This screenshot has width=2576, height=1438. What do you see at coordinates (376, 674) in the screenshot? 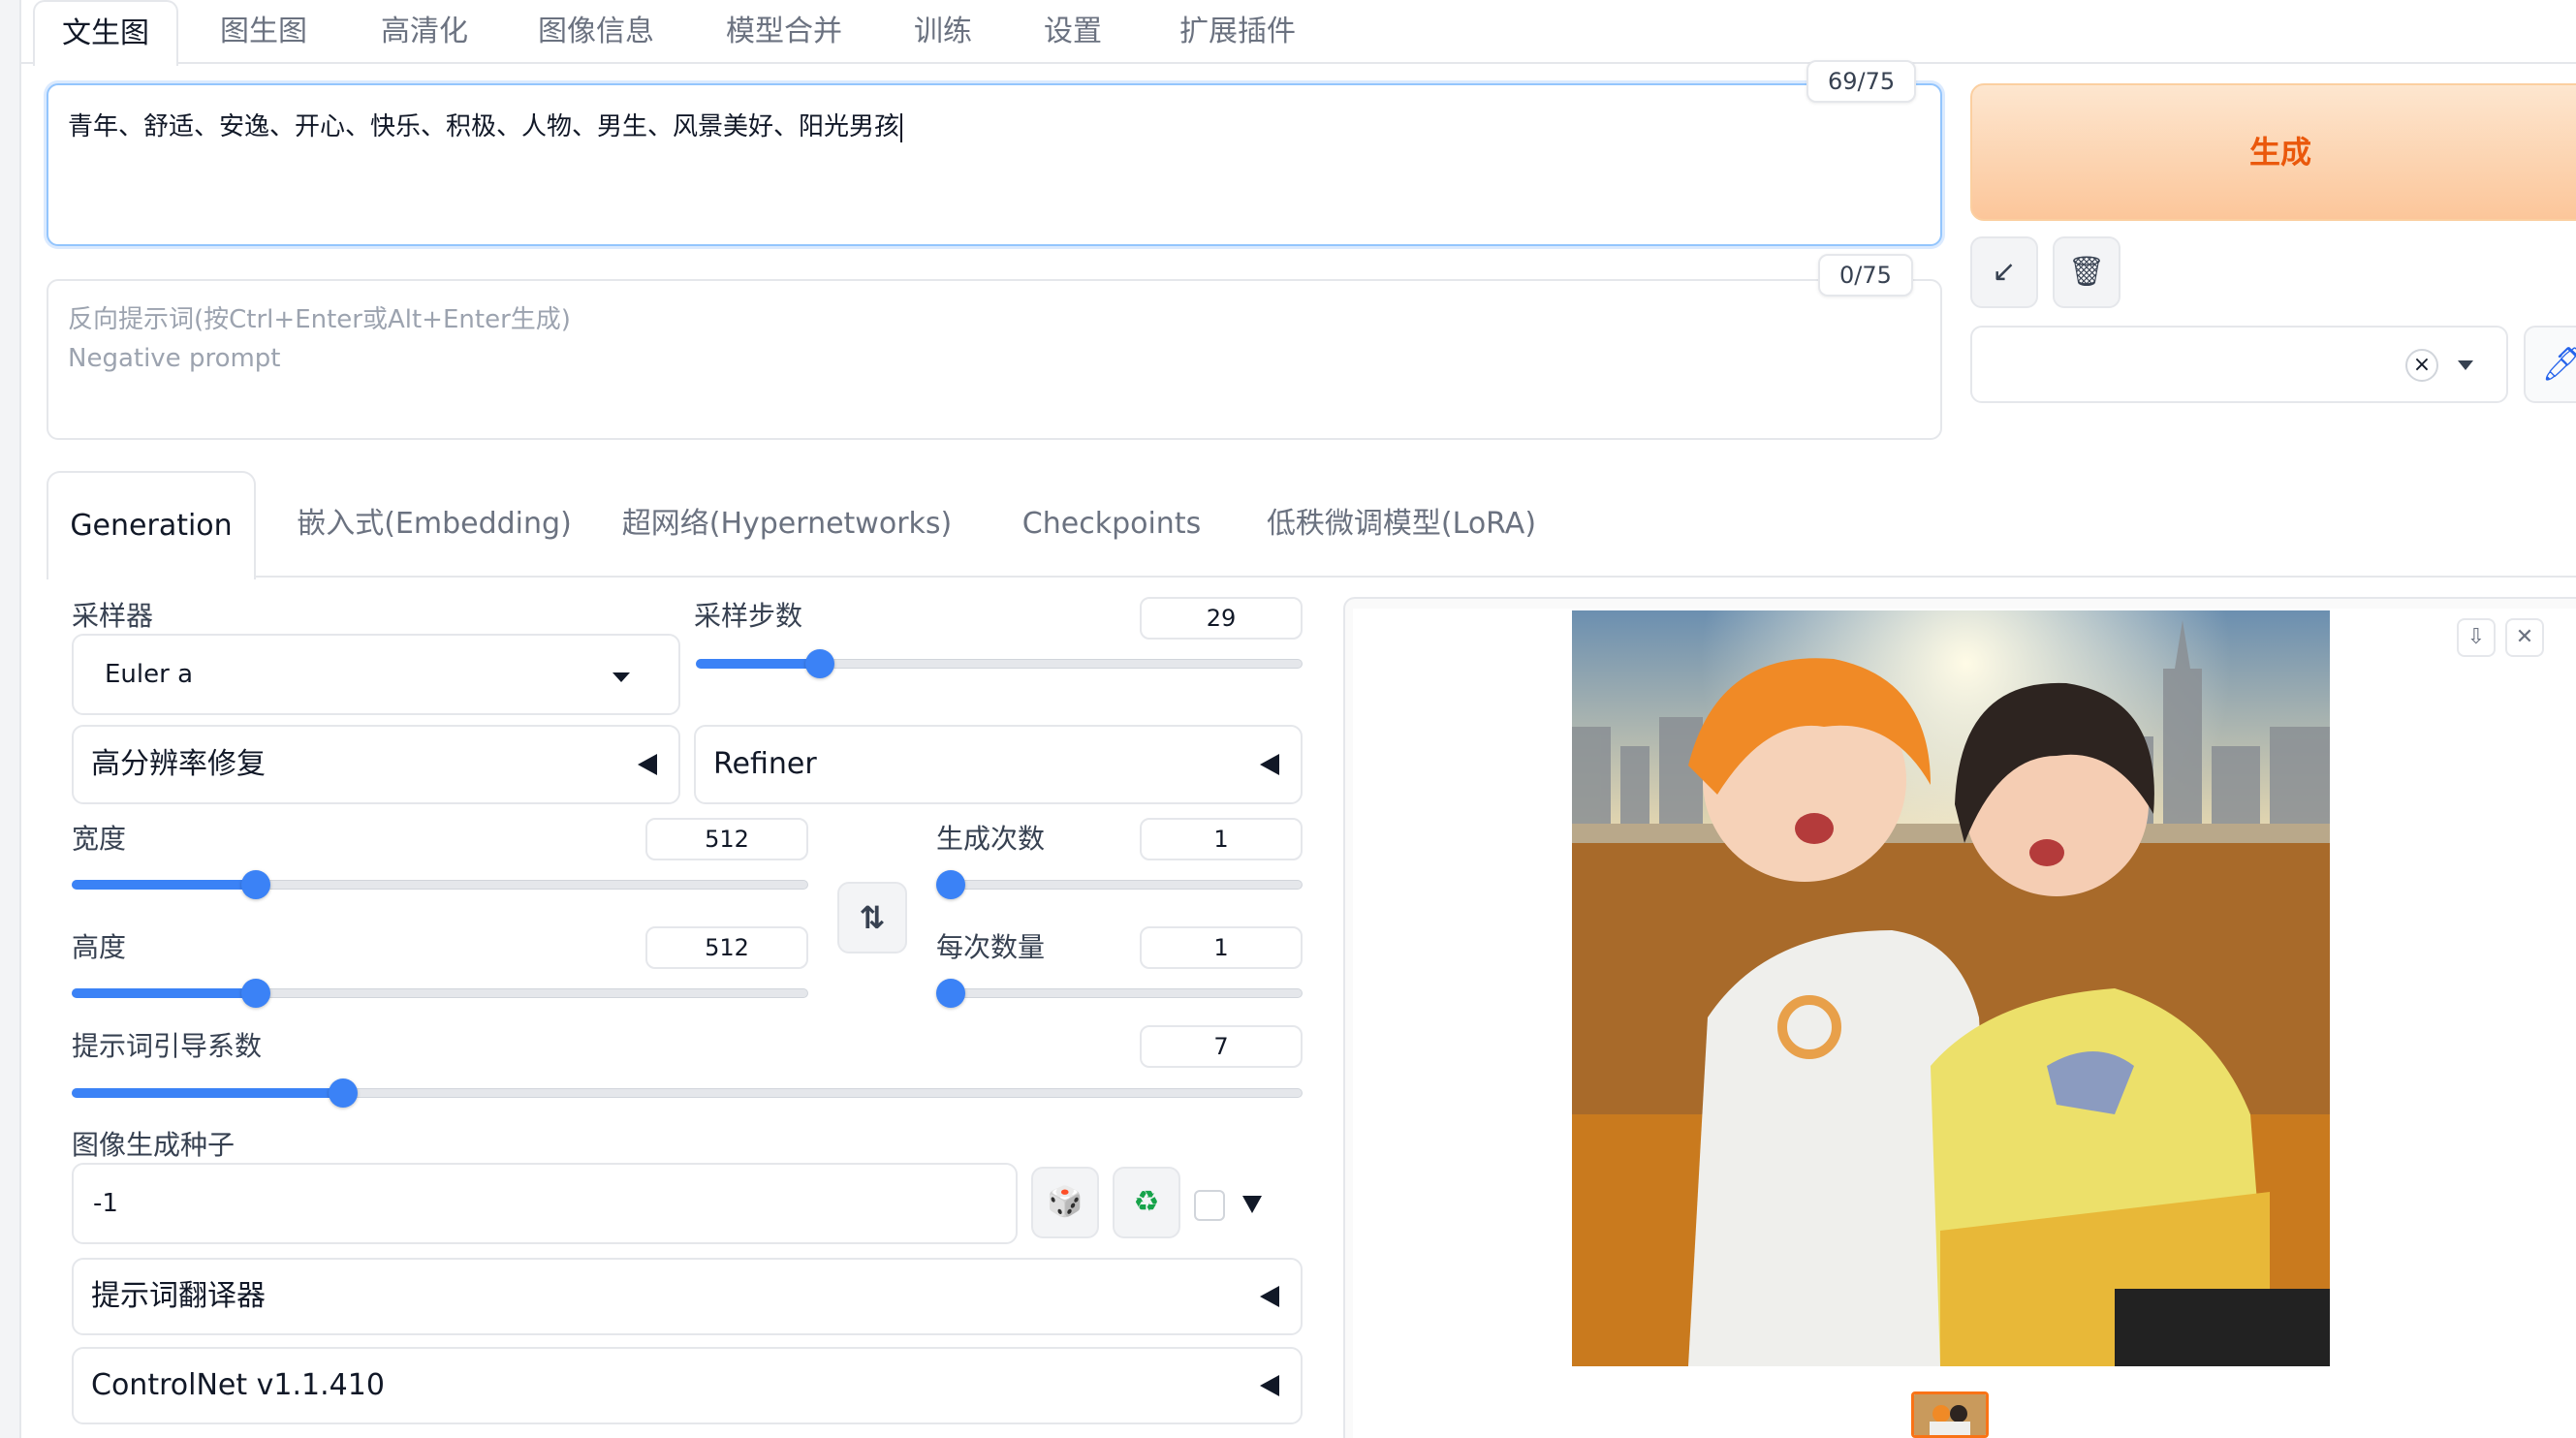
I see `sampler-dropdown: Euler a` at bounding box center [376, 674].